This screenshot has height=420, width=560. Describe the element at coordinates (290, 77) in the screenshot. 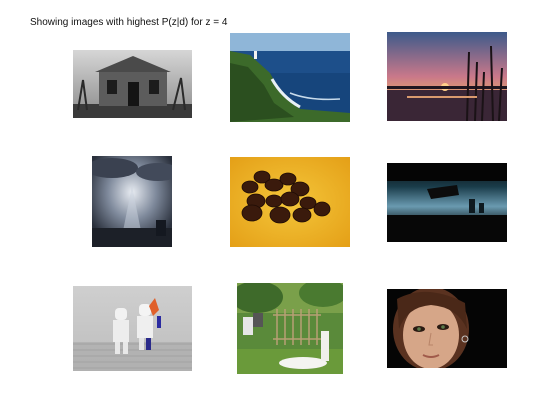

I see `coastal-cliff-ocean-photo` at that location.